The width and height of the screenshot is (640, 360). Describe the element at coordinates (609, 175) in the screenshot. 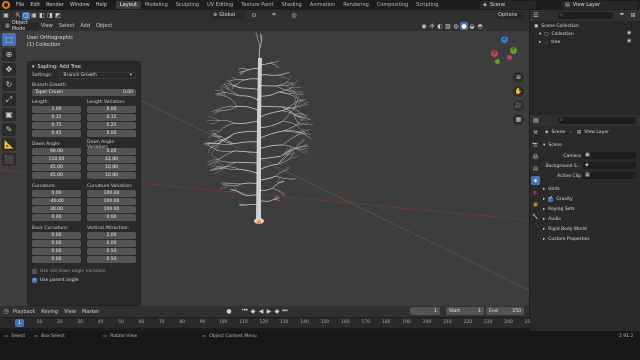

I see `active-clip-field: ▦` at that location.